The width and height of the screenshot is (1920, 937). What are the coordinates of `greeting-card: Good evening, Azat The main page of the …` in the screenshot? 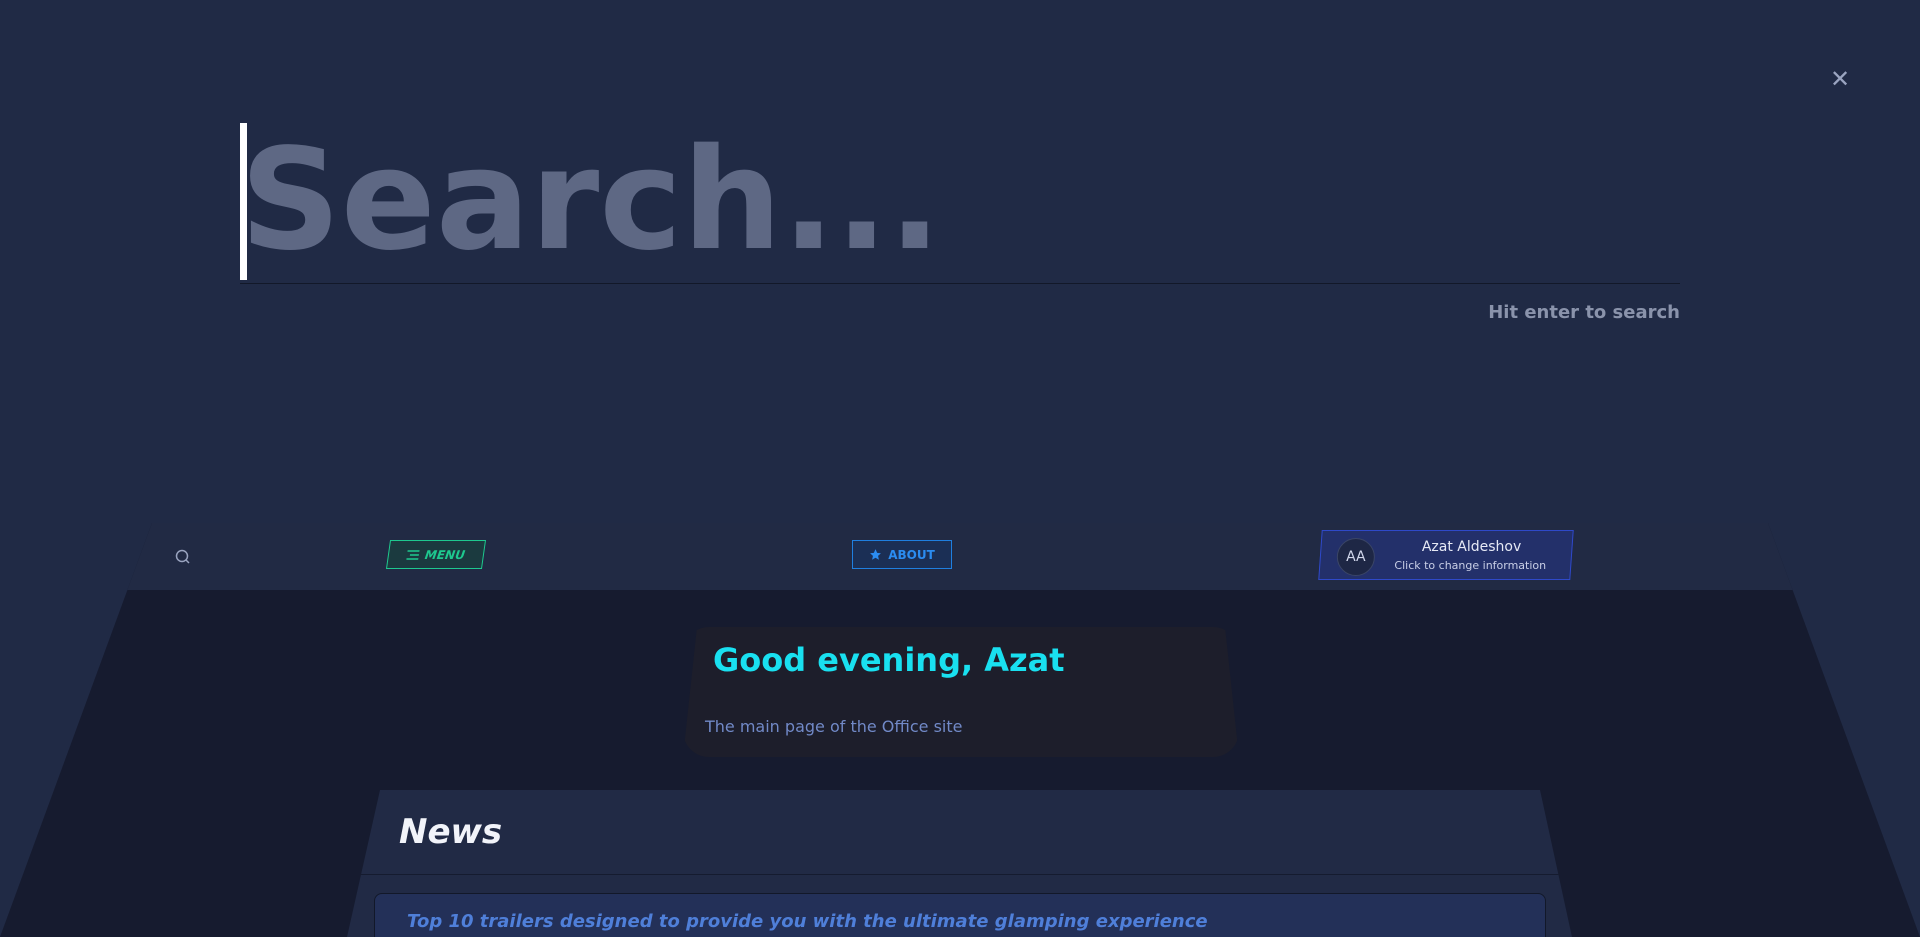 It's located at (961, 692).